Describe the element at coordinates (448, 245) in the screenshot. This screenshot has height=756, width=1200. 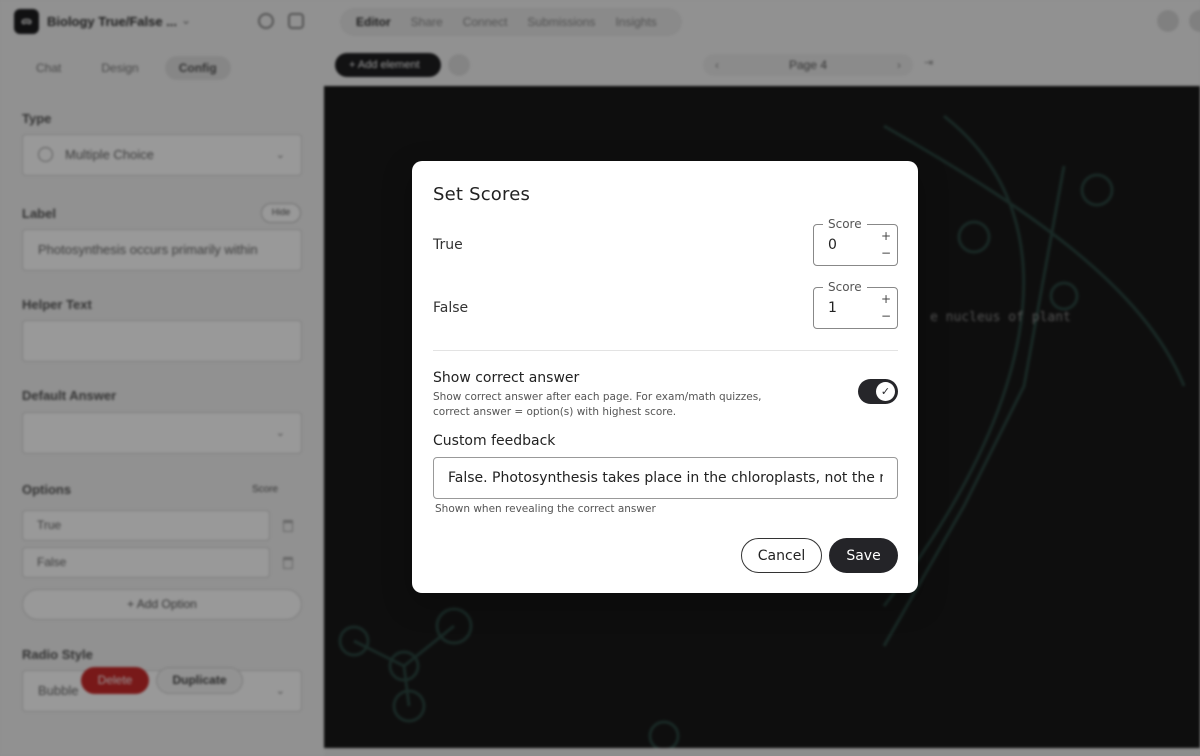
I see `option-label-true: True` at that location.